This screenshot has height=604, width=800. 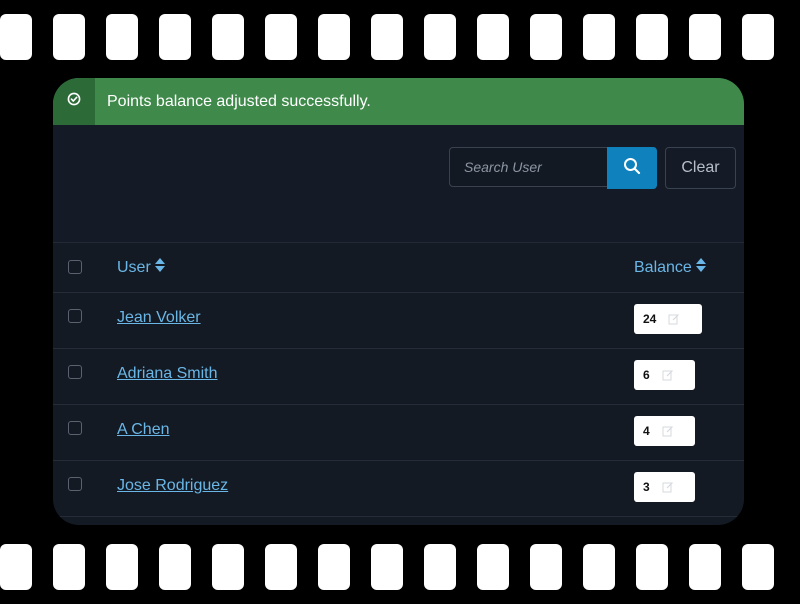 I want to click on column-header-label: Balance, so click(x=663, y=267).